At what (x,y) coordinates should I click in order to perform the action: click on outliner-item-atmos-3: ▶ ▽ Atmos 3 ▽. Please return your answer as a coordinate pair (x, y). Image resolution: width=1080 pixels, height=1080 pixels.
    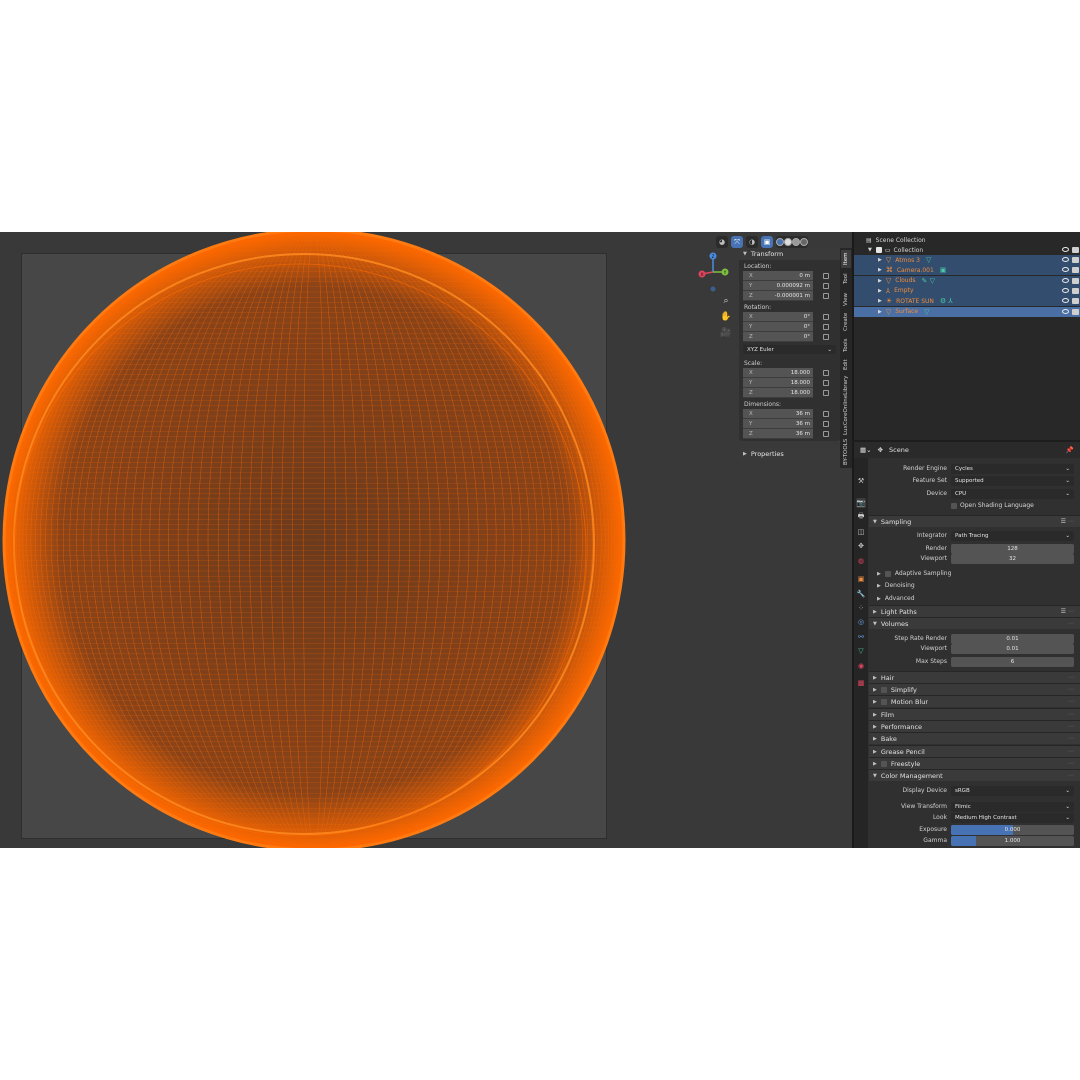
    Looking at the image, I should click on (967, 260).